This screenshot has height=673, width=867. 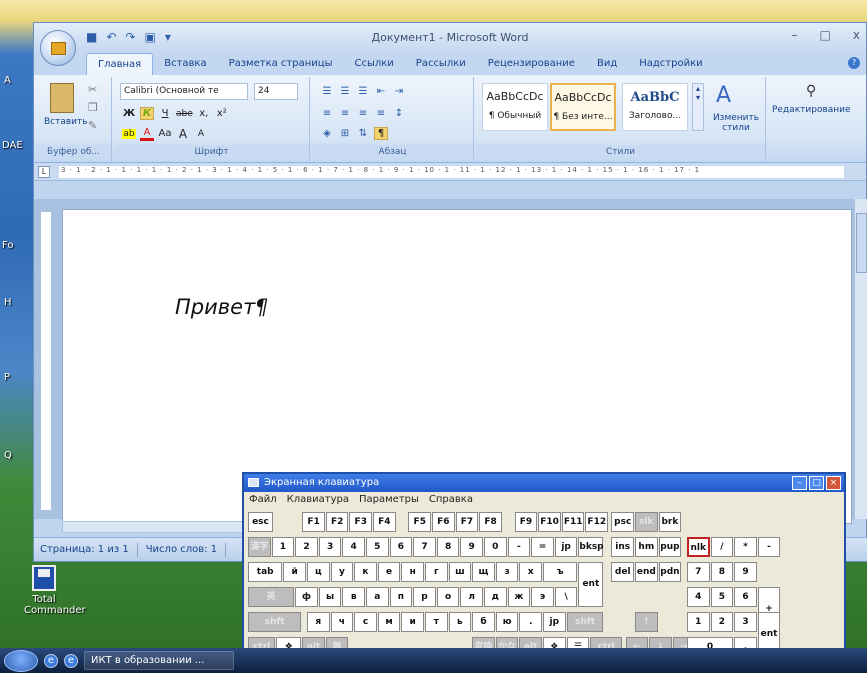 I want to click on numbering-icon: ☰, so click(x=345, y=91).